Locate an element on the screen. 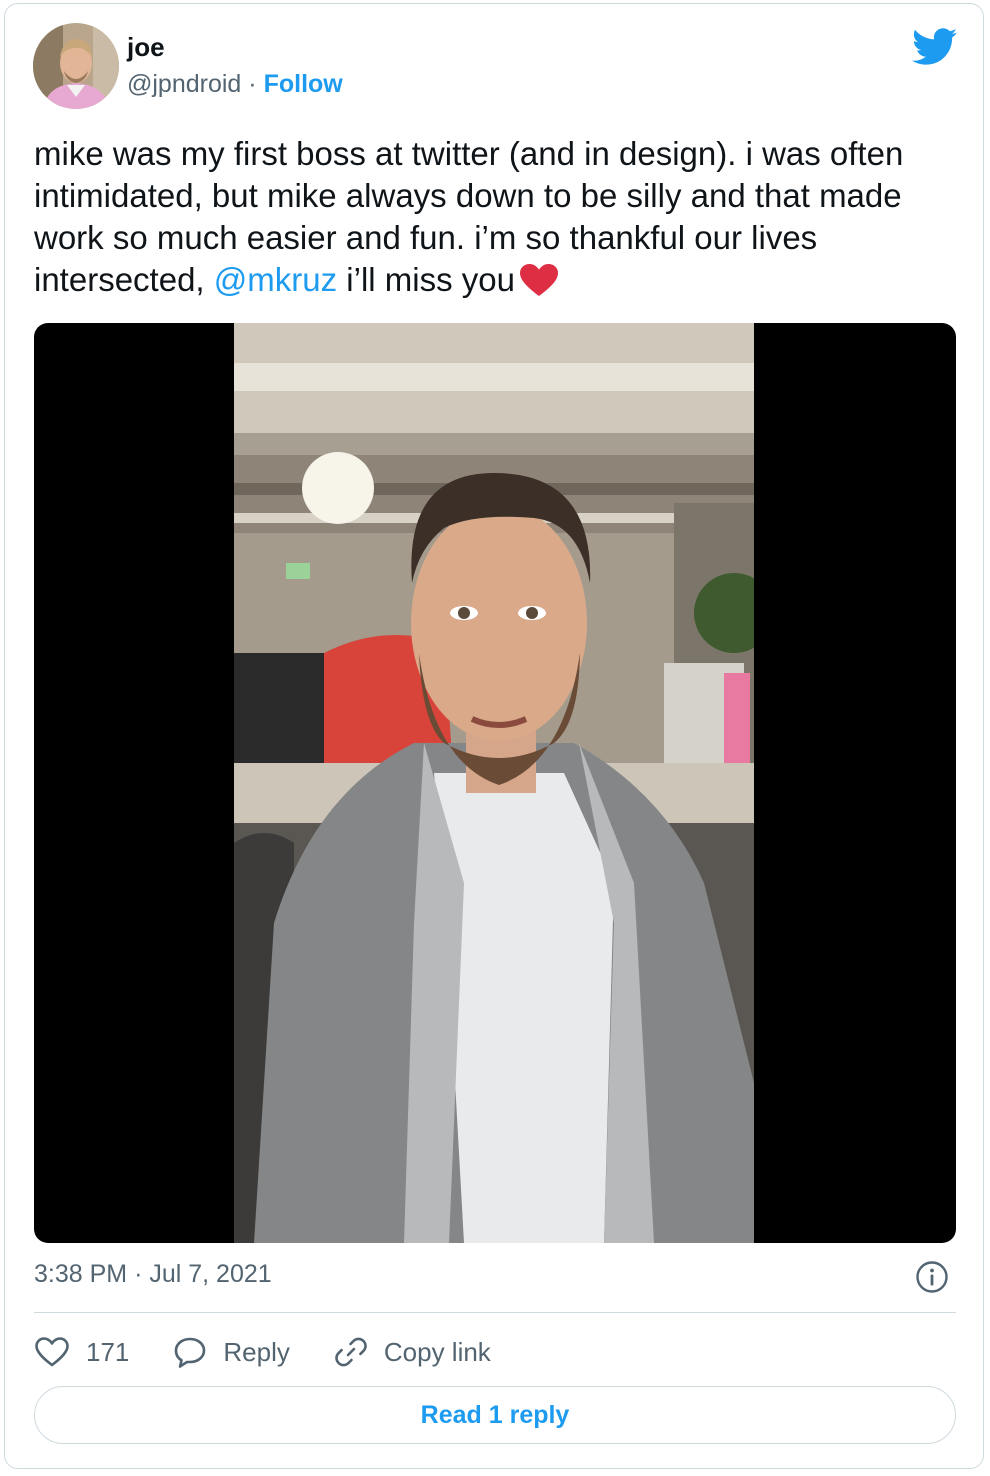 The height and width of the screenshot is (1476, 990). action-bar: 171 Reply Copy link is located at coordinates (284, 1352).